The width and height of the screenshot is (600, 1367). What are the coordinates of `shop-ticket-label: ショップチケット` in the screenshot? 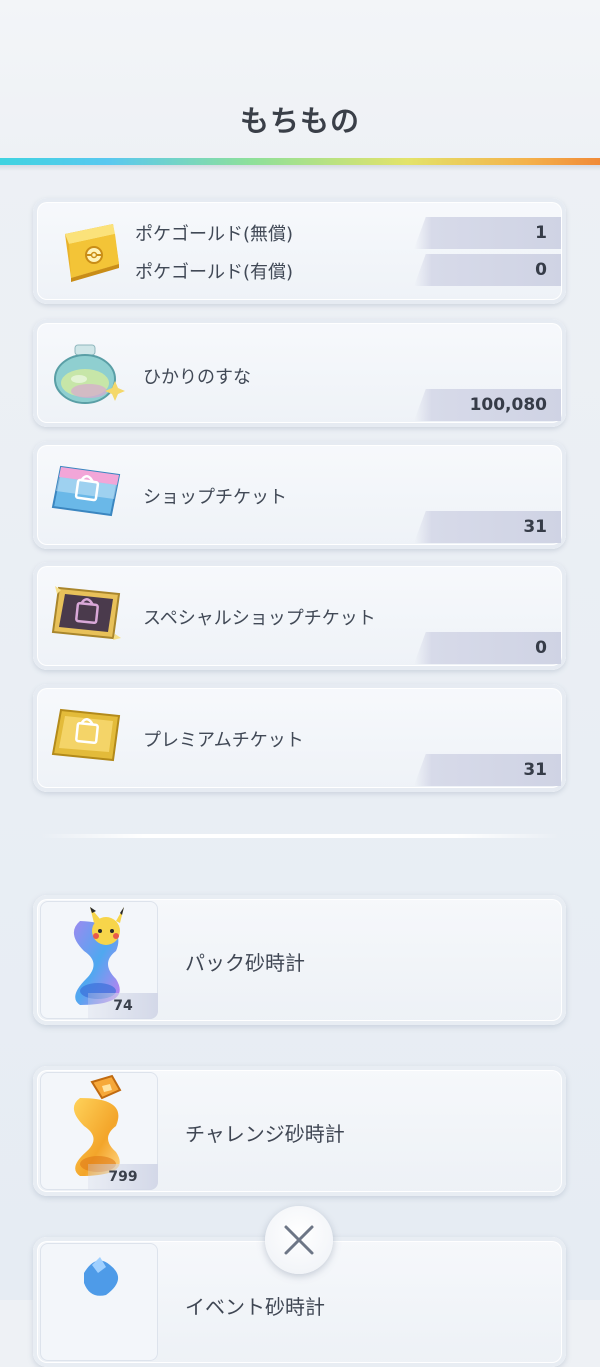 It's located at (215, 497).